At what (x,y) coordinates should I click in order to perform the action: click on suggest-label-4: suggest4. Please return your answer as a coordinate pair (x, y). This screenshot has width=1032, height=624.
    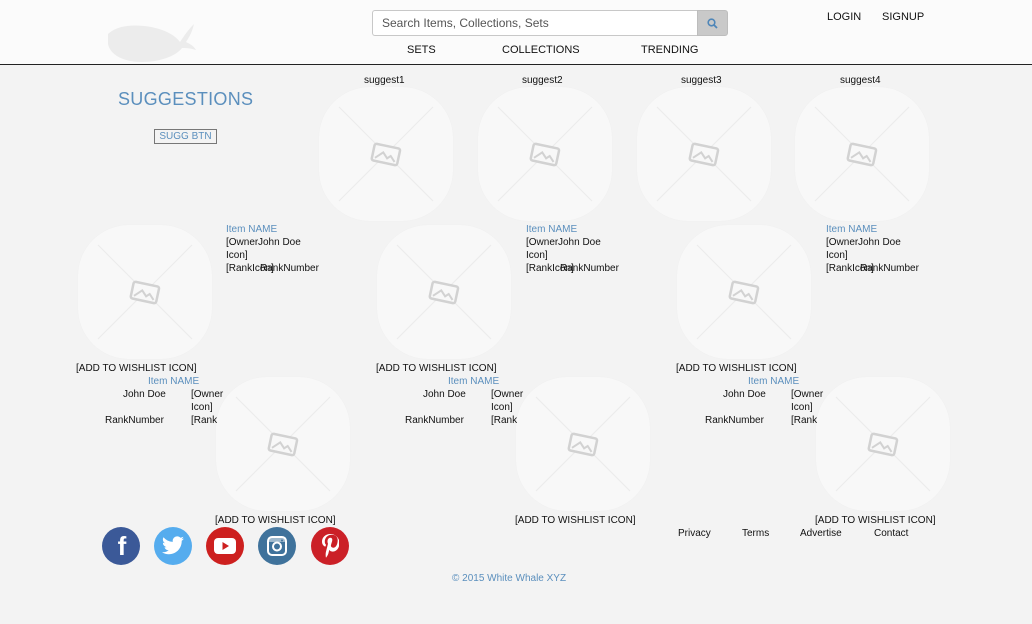
    Looking at the image, I should click on (860, 80).